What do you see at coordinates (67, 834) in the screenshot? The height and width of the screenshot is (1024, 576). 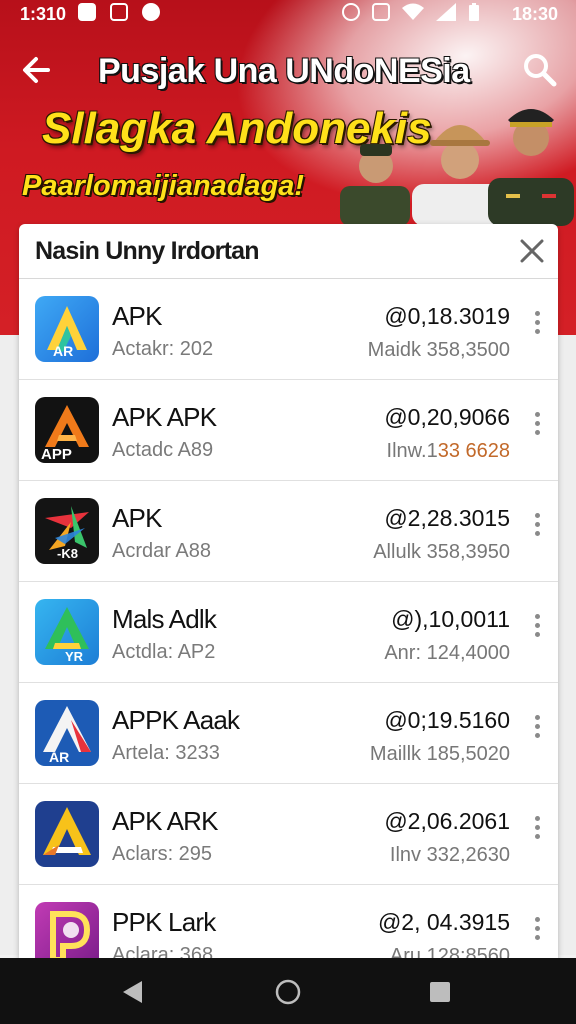 I see `apk-a-yellow-icon` at bounding box center [67, 834].